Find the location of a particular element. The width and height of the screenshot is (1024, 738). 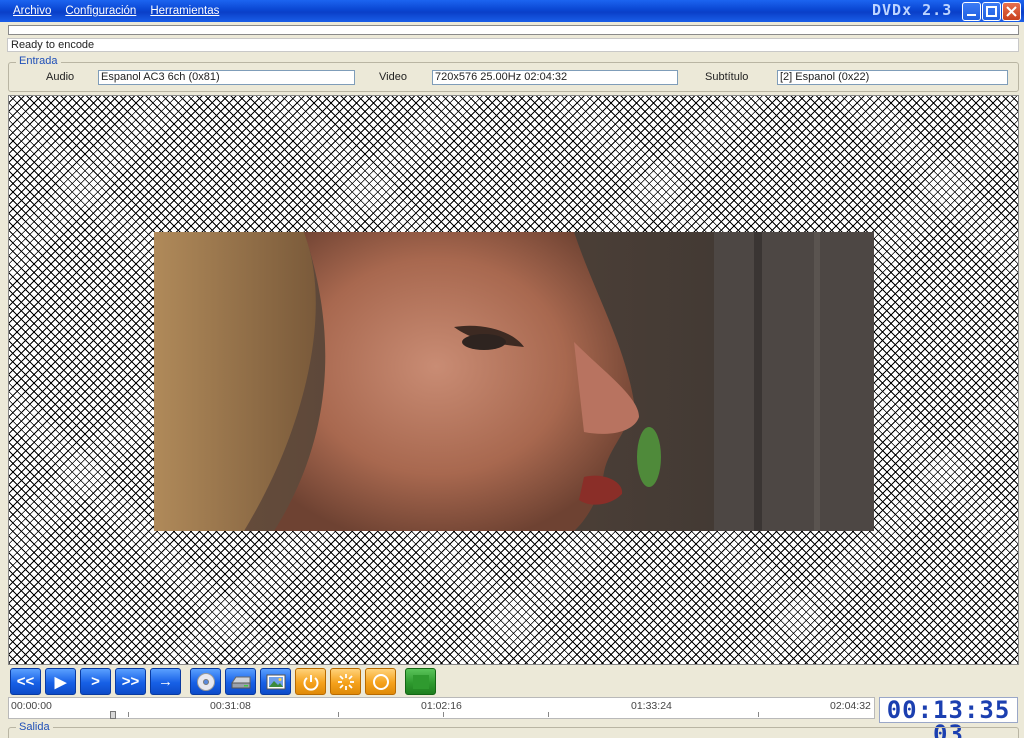

audio-field: Espanol AC3 6ch (0x81) is located at coordinates (226, 77).